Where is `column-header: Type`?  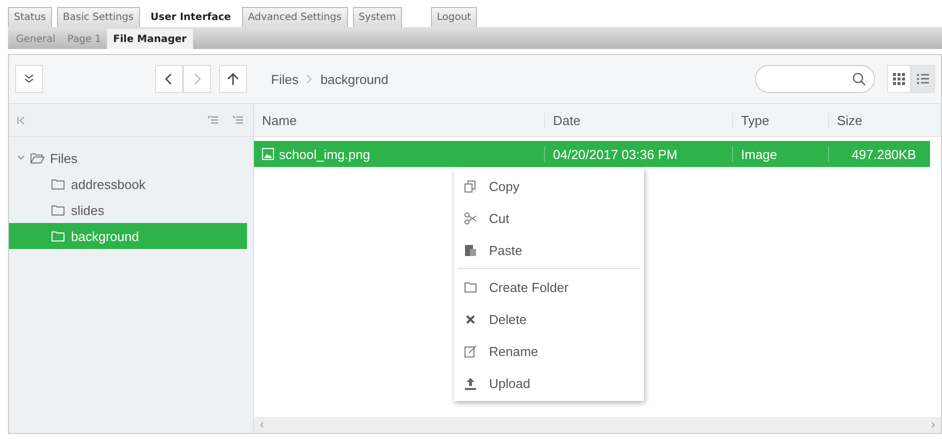
column-header: Type is located at coordinates (780, 120).